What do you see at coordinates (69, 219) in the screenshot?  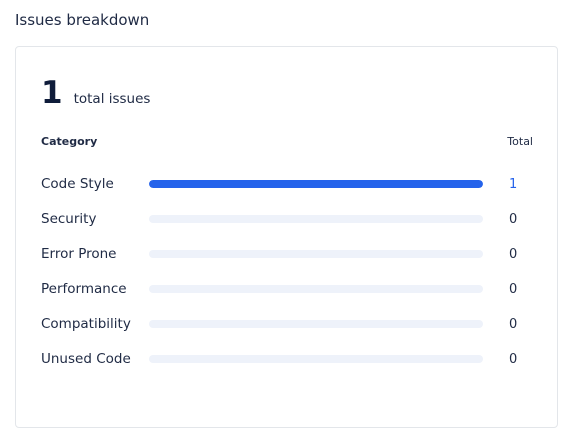 I see `category-label: Security` at bounding box center [69, 219].